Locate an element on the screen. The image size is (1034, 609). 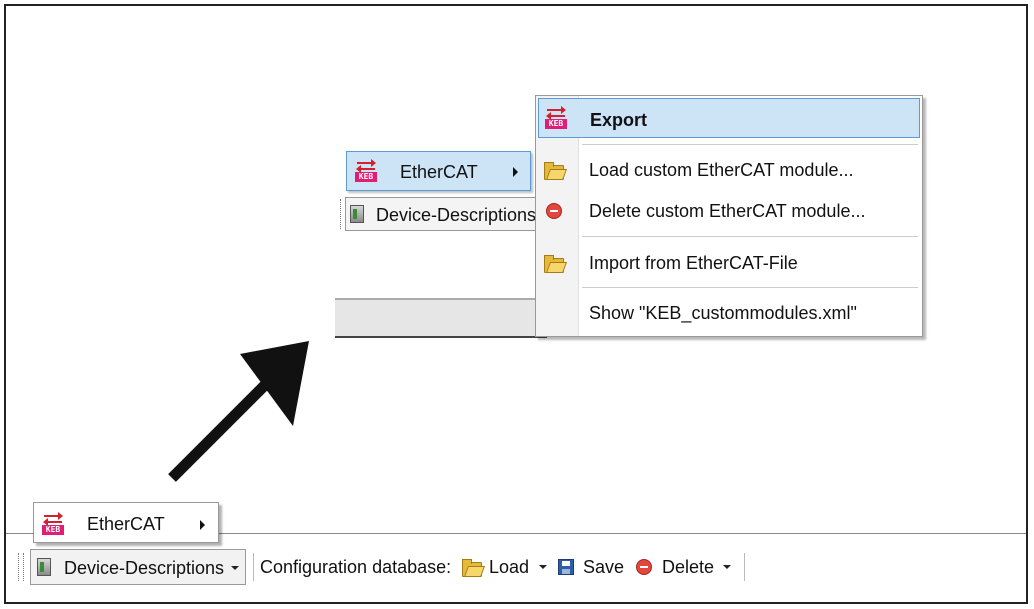
bottom-ethercat-label: EtherCAT is located at coordinates (126, 524).